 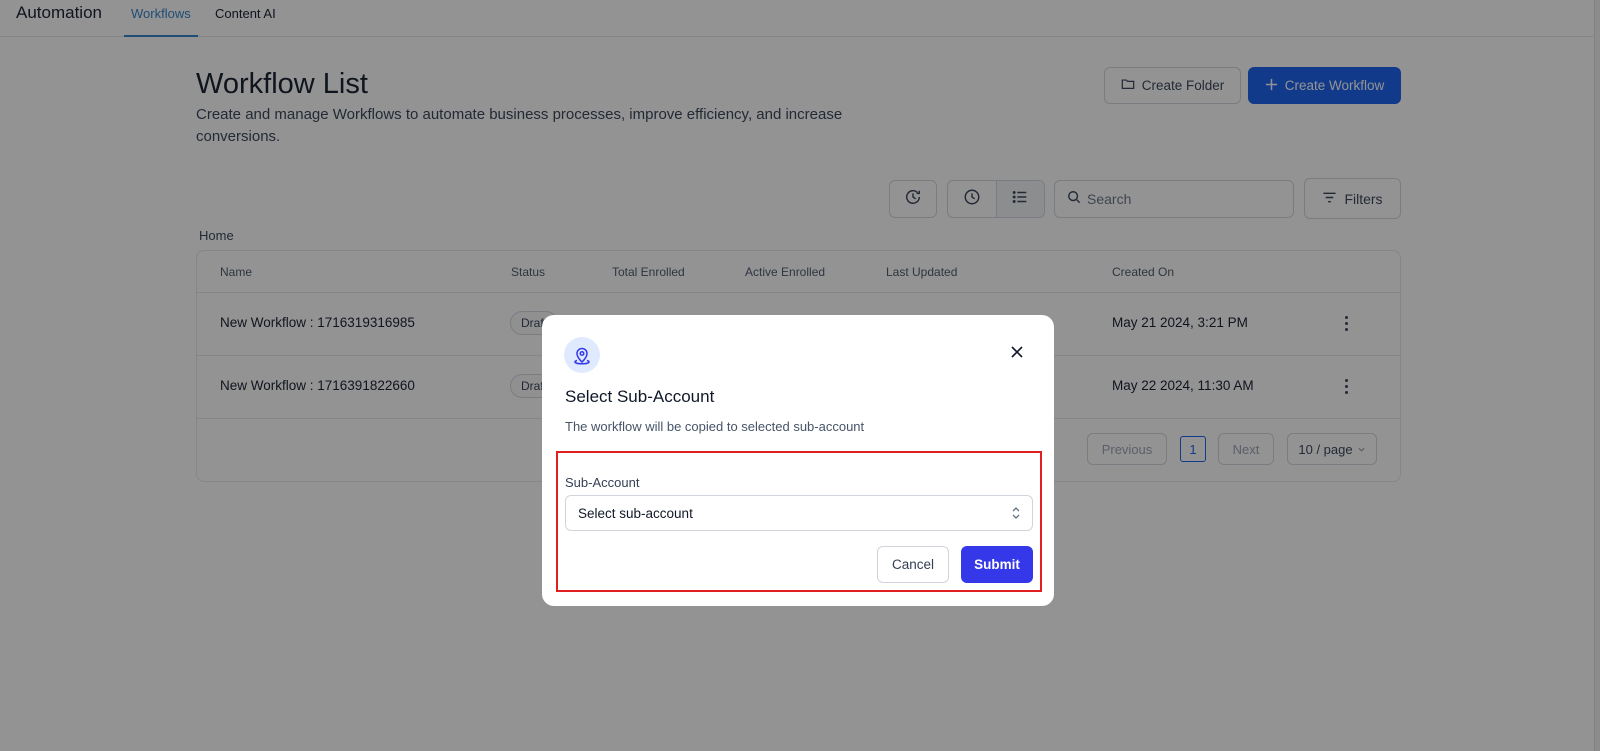 I want to click on modal-title: Select Sub-Account, so click(x=640, y=396).